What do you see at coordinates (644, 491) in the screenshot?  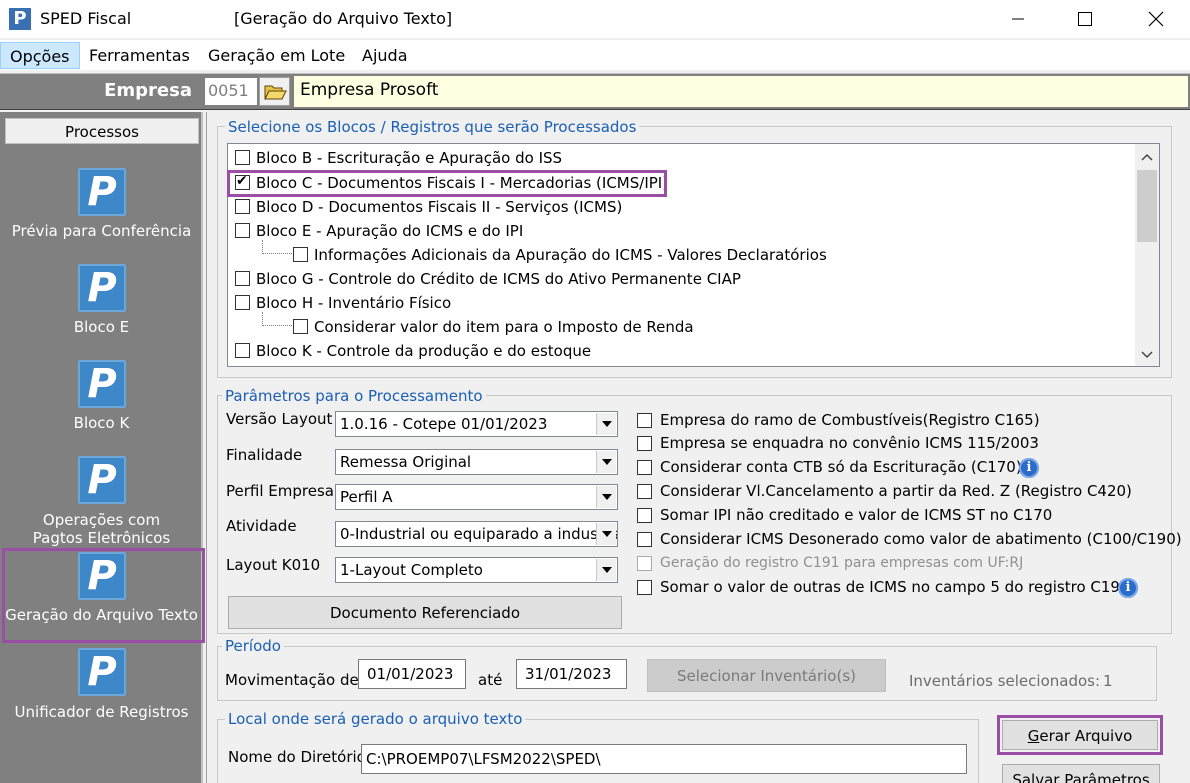 I see `opt-cancelamento-checkbox` at bounding box center [644, 491].